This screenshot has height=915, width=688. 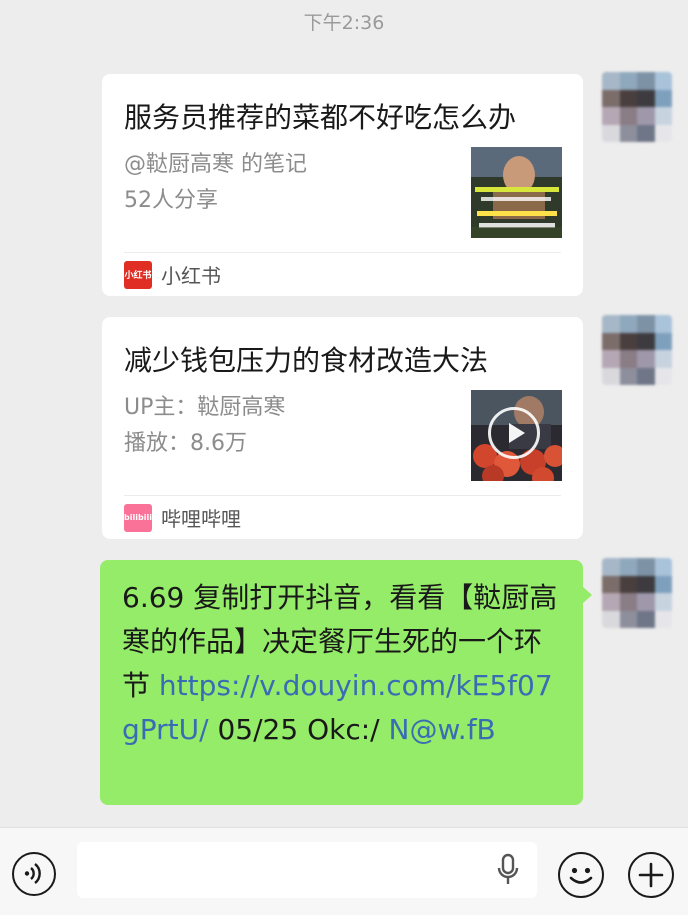 What do you see at coordinates (344, 23) in the screenshot?
I see `timestamp: 下午2:36` at bounding box center [344, 23].